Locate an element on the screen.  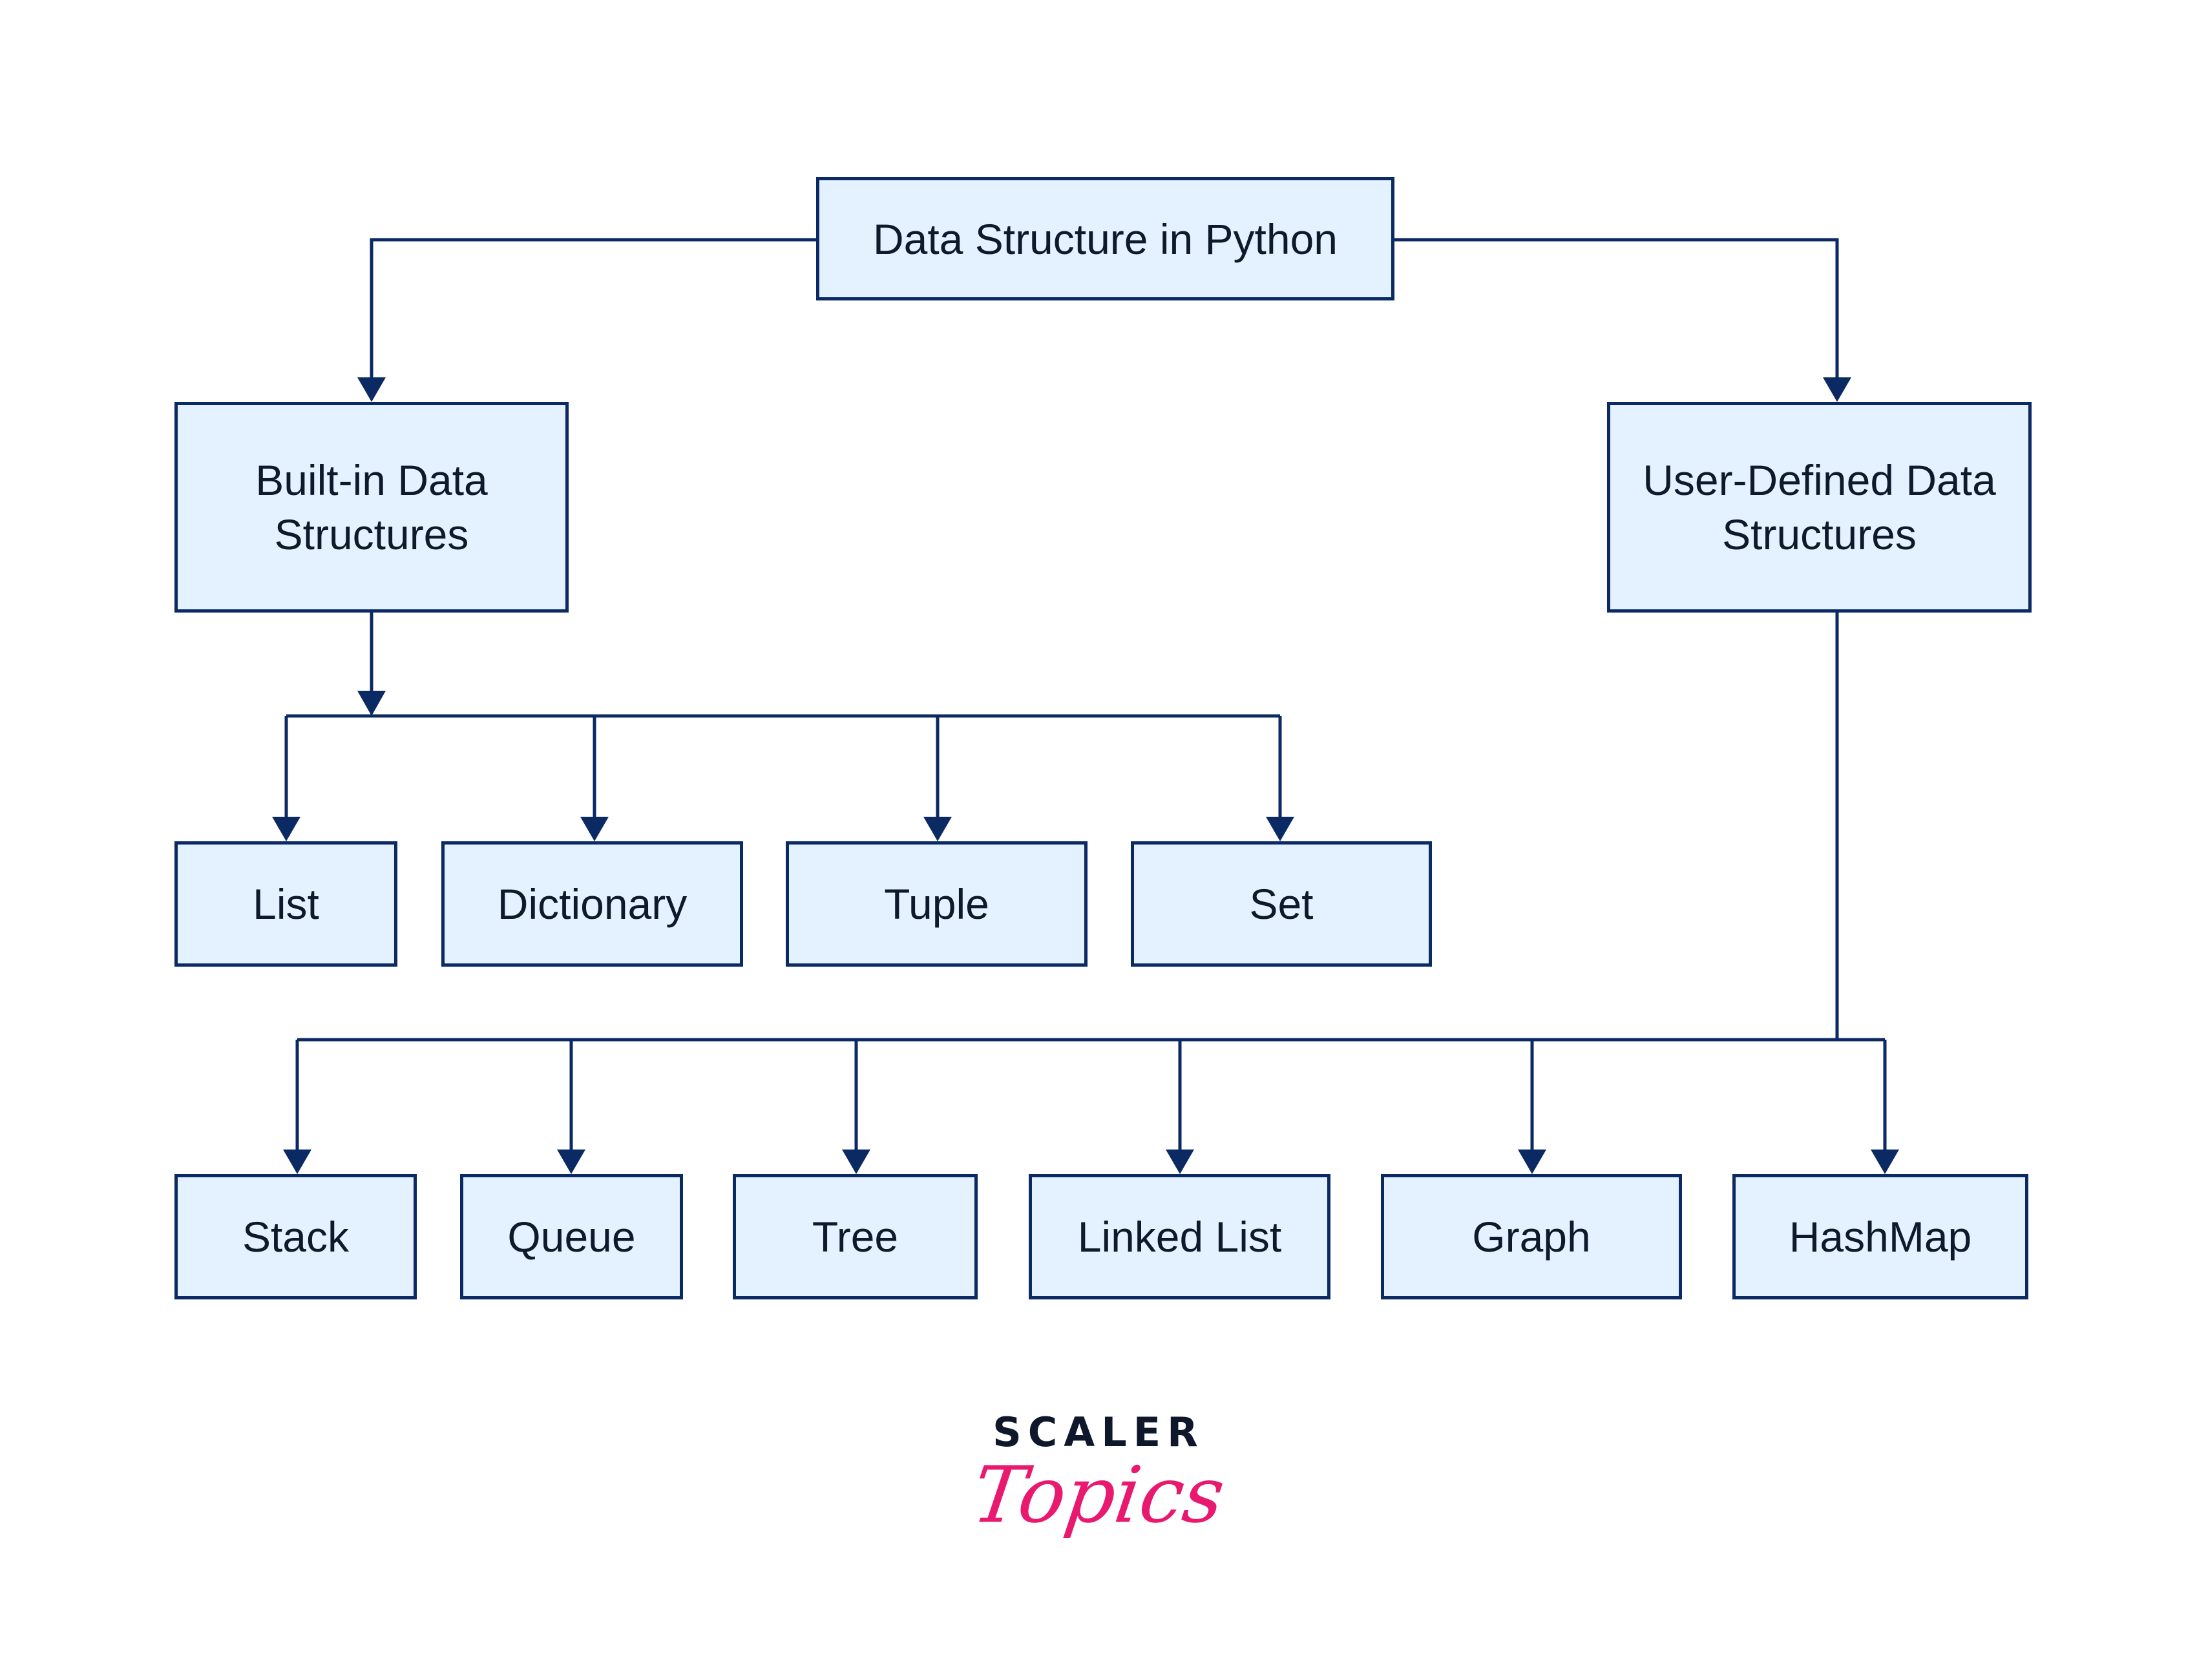
node-queue: Queue is located at coordinates (571, 1237).